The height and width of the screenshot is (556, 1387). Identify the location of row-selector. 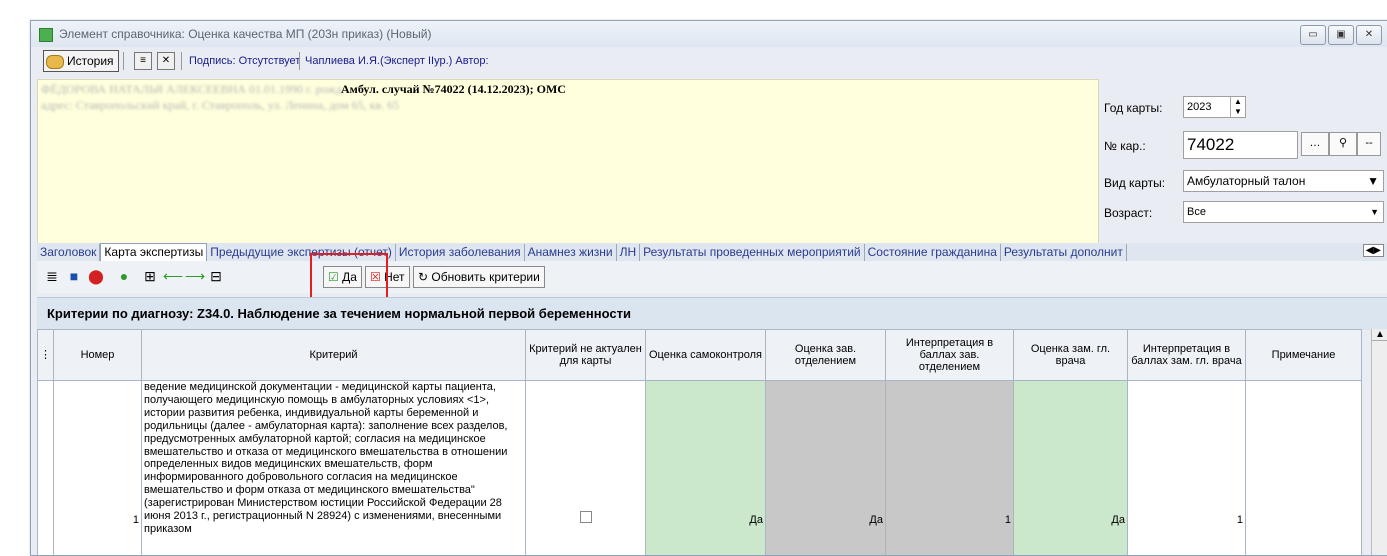
(46, 468).